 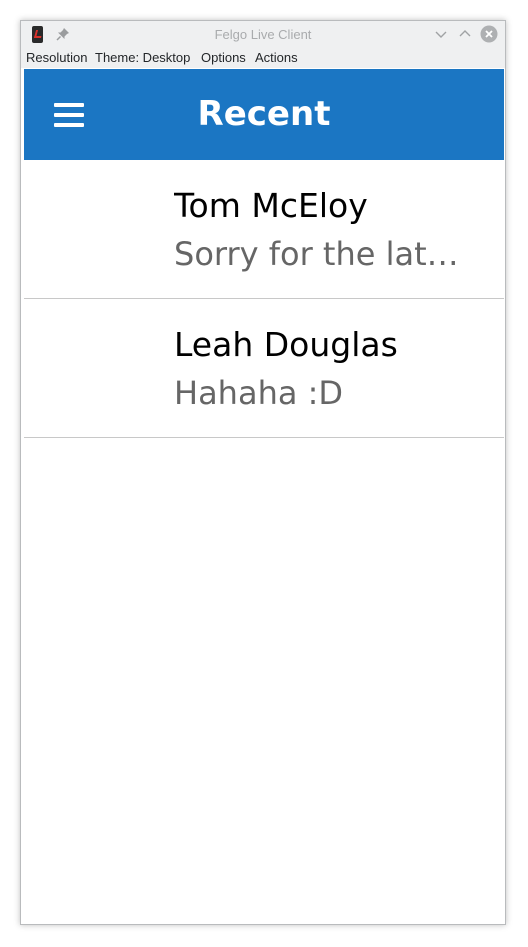 I want to click on menu-actions: Actions, so click(x=276, y=58).